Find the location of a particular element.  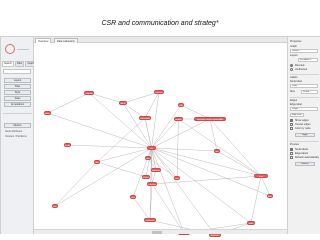

directed-radio is located at coordinates (291, 65).